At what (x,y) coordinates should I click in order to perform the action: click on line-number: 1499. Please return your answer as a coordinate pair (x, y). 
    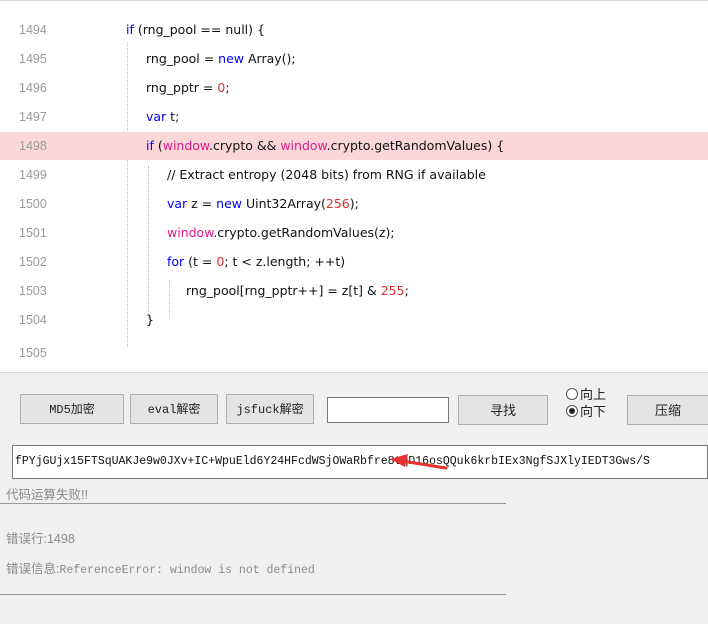
    Looking at the image, I should click on (33, 175).